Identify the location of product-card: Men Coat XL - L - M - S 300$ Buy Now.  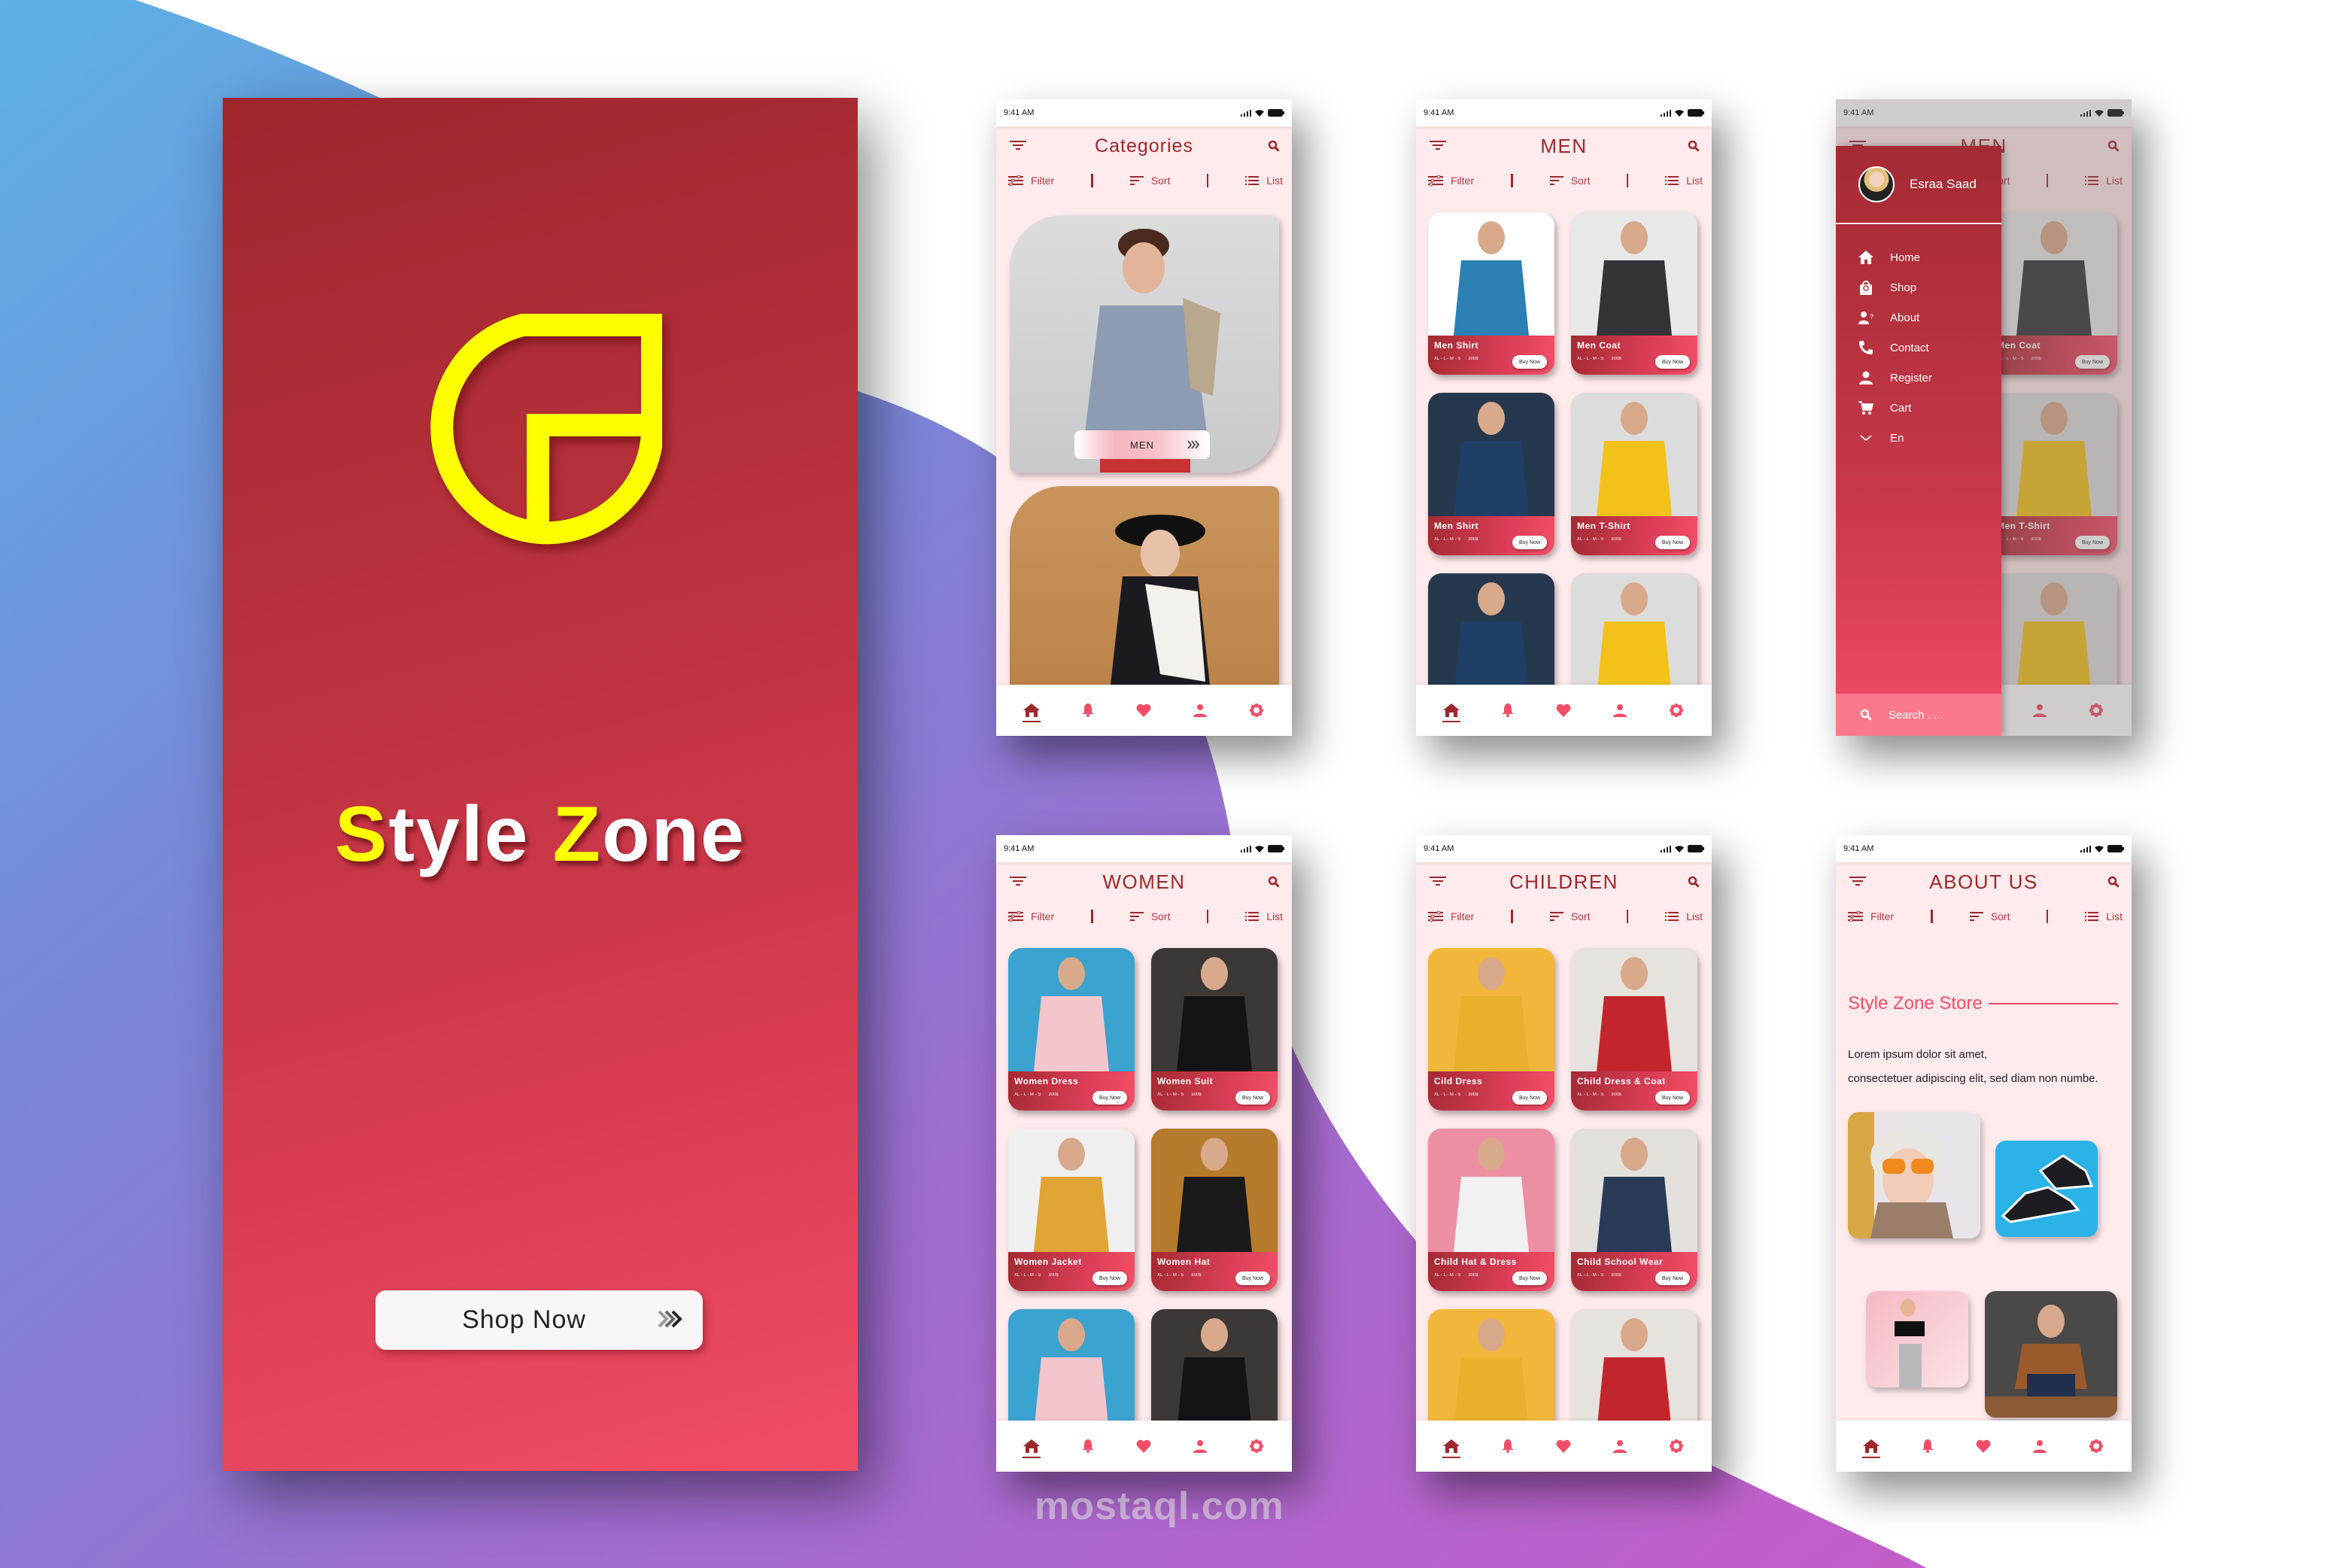
(1634, 293).